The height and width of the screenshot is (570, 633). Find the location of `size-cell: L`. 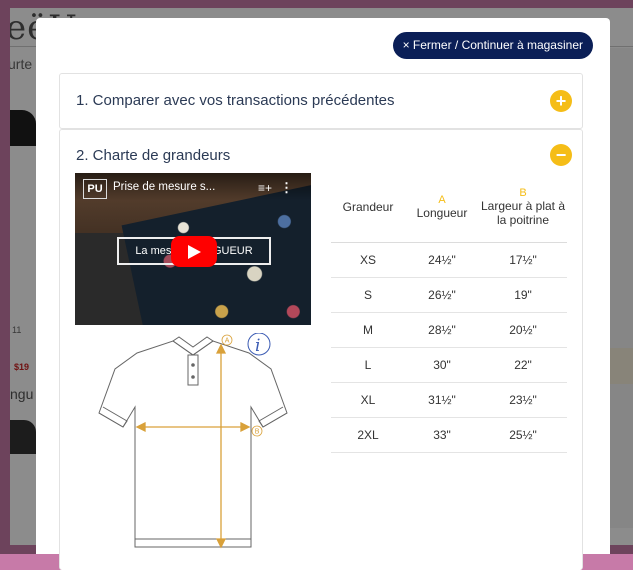

size-cell: L is located at coordinates (368, 364).